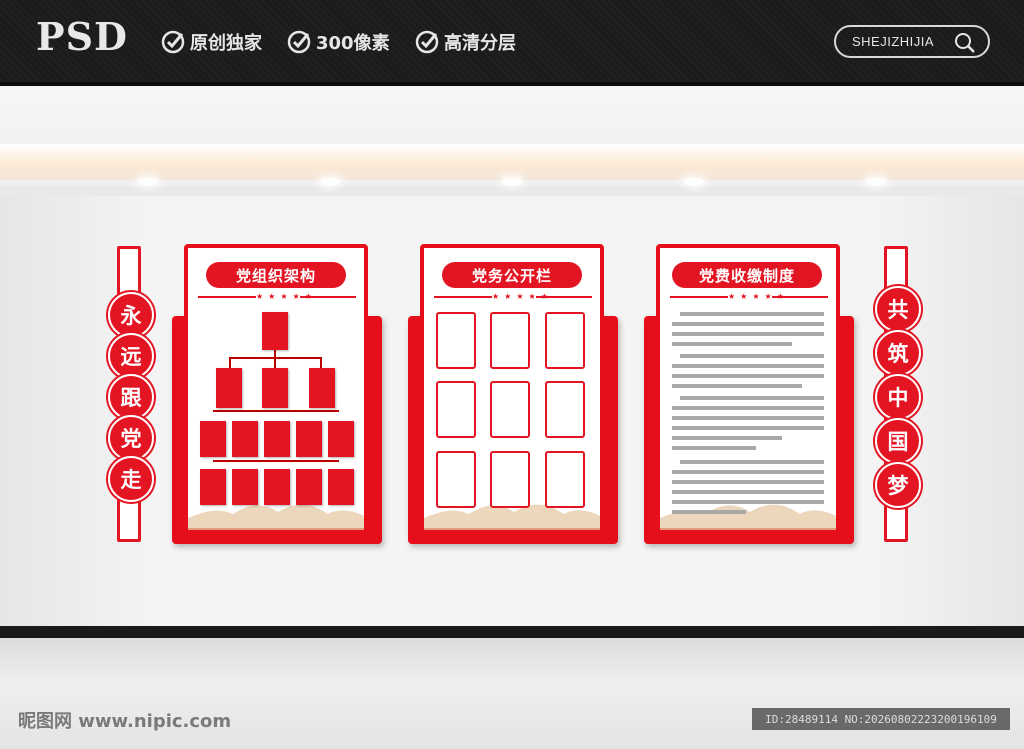 This screenshot has height=749, width=1024. Describe the element at coordinates (512, 632) in the screenshot. I see `skirting-board` at that location.